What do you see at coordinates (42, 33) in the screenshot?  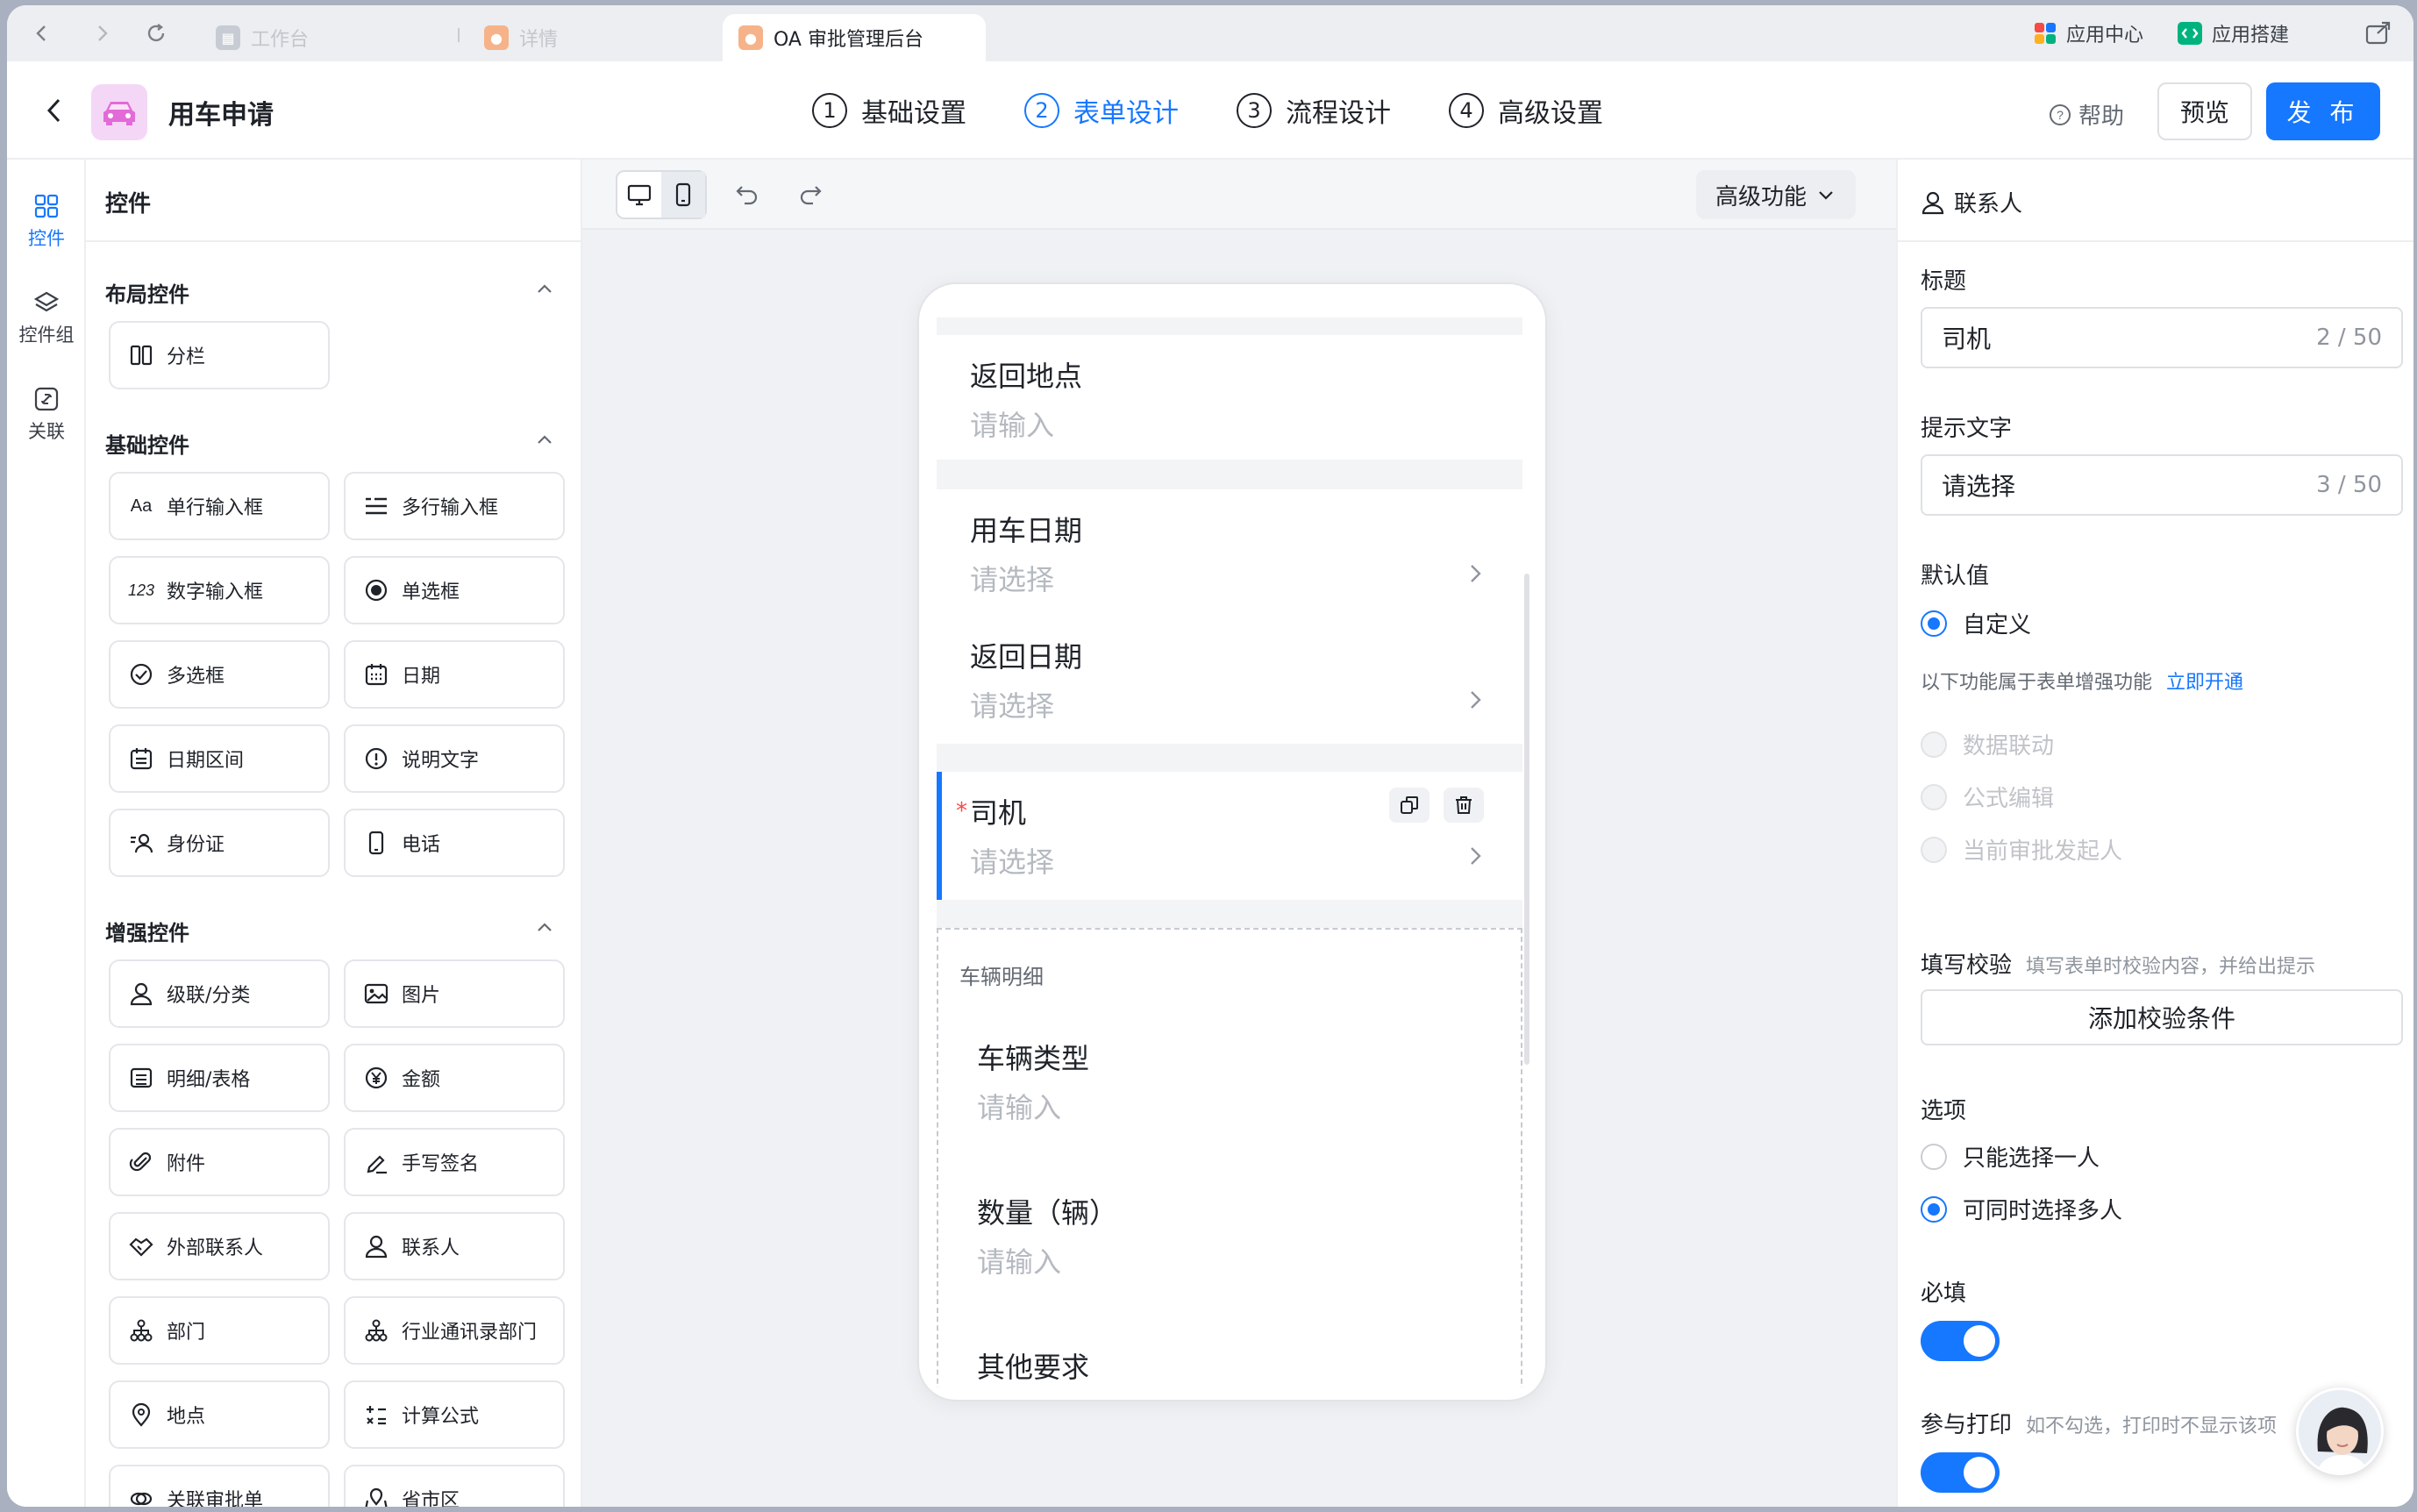 I see `back-nav-icon` at bounding box center [42, 33].